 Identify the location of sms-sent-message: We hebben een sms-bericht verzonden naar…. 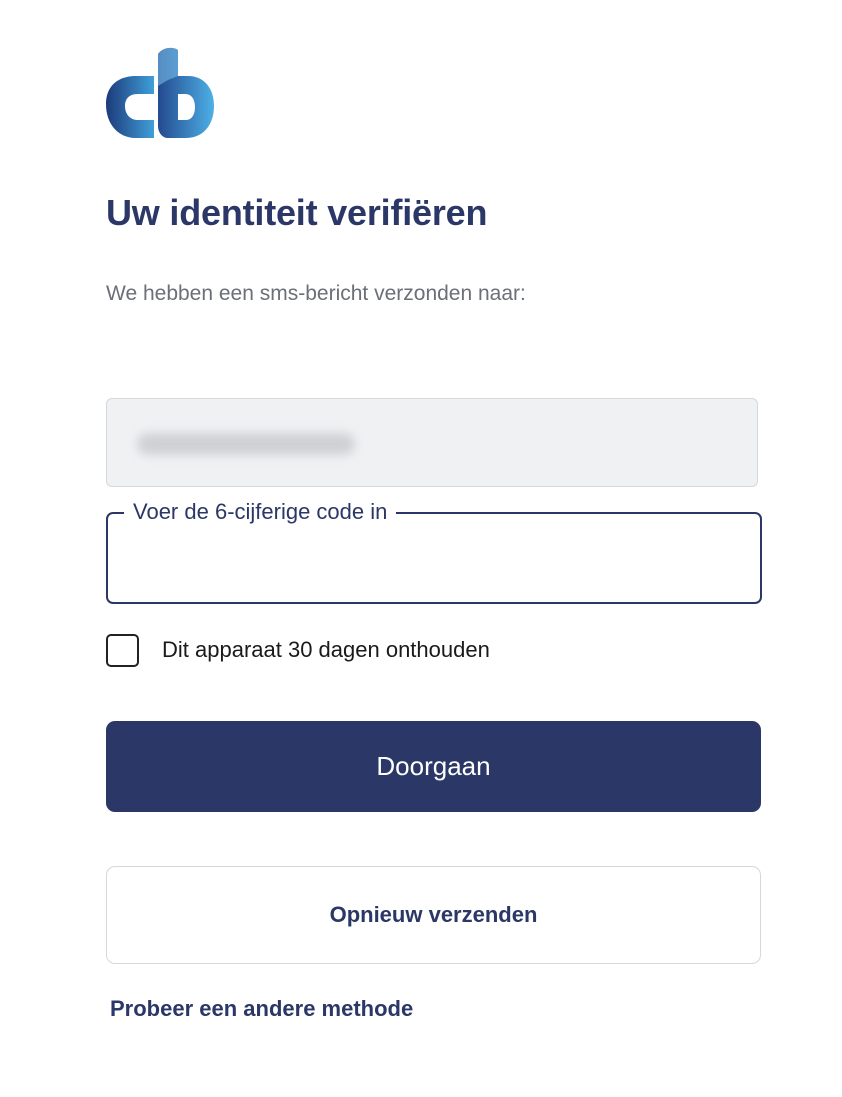
(316, 293).